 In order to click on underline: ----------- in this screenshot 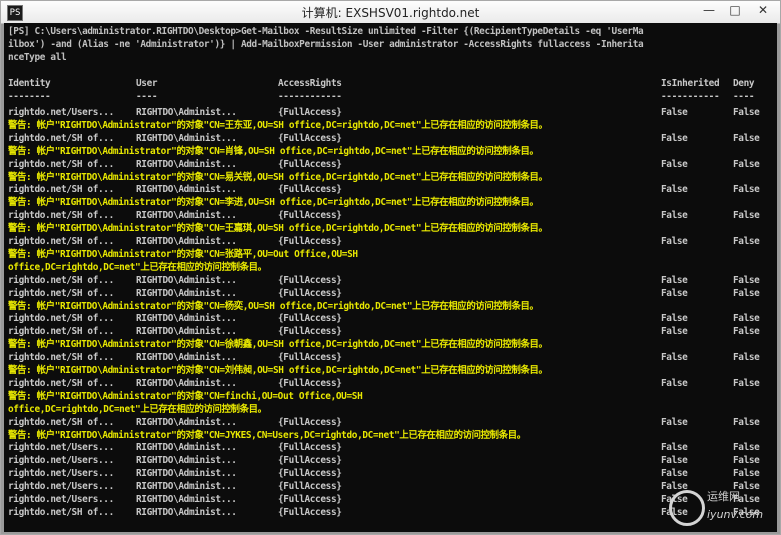, I will do `click(690, 96)`.